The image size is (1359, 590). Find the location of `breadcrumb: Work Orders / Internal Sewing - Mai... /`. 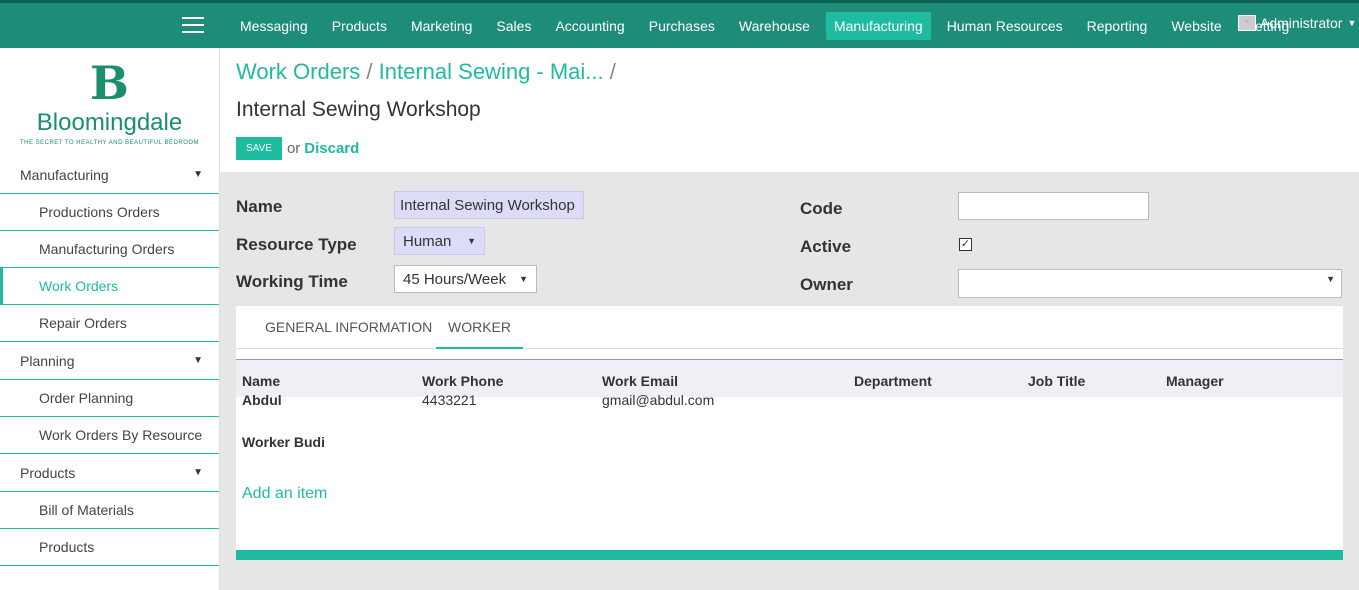

breadcrumb: Work Orders / Internal Sewing - Mai... / is located at coordinates (426, 72).